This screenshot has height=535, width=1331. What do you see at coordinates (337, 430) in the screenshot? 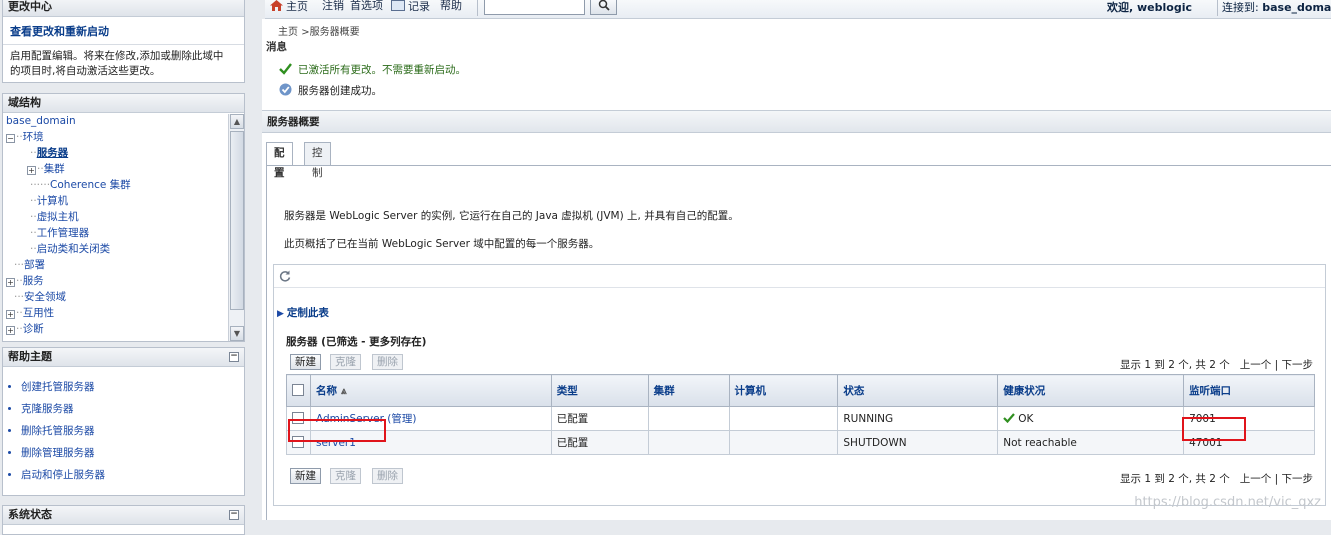
I see `highlight-box-server-name` at bounding box center [337, 430].